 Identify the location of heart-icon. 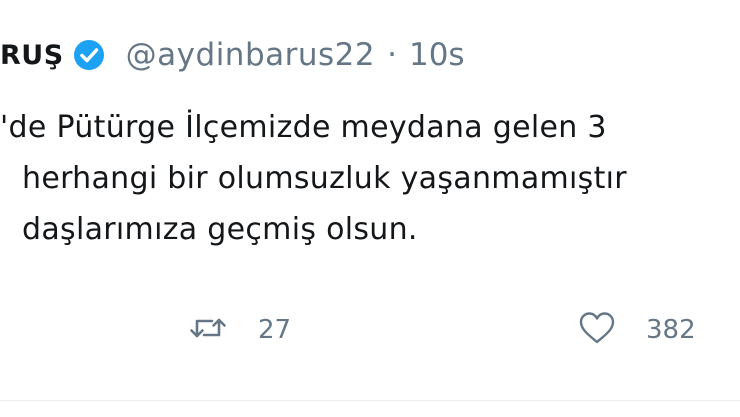
(597, 330).